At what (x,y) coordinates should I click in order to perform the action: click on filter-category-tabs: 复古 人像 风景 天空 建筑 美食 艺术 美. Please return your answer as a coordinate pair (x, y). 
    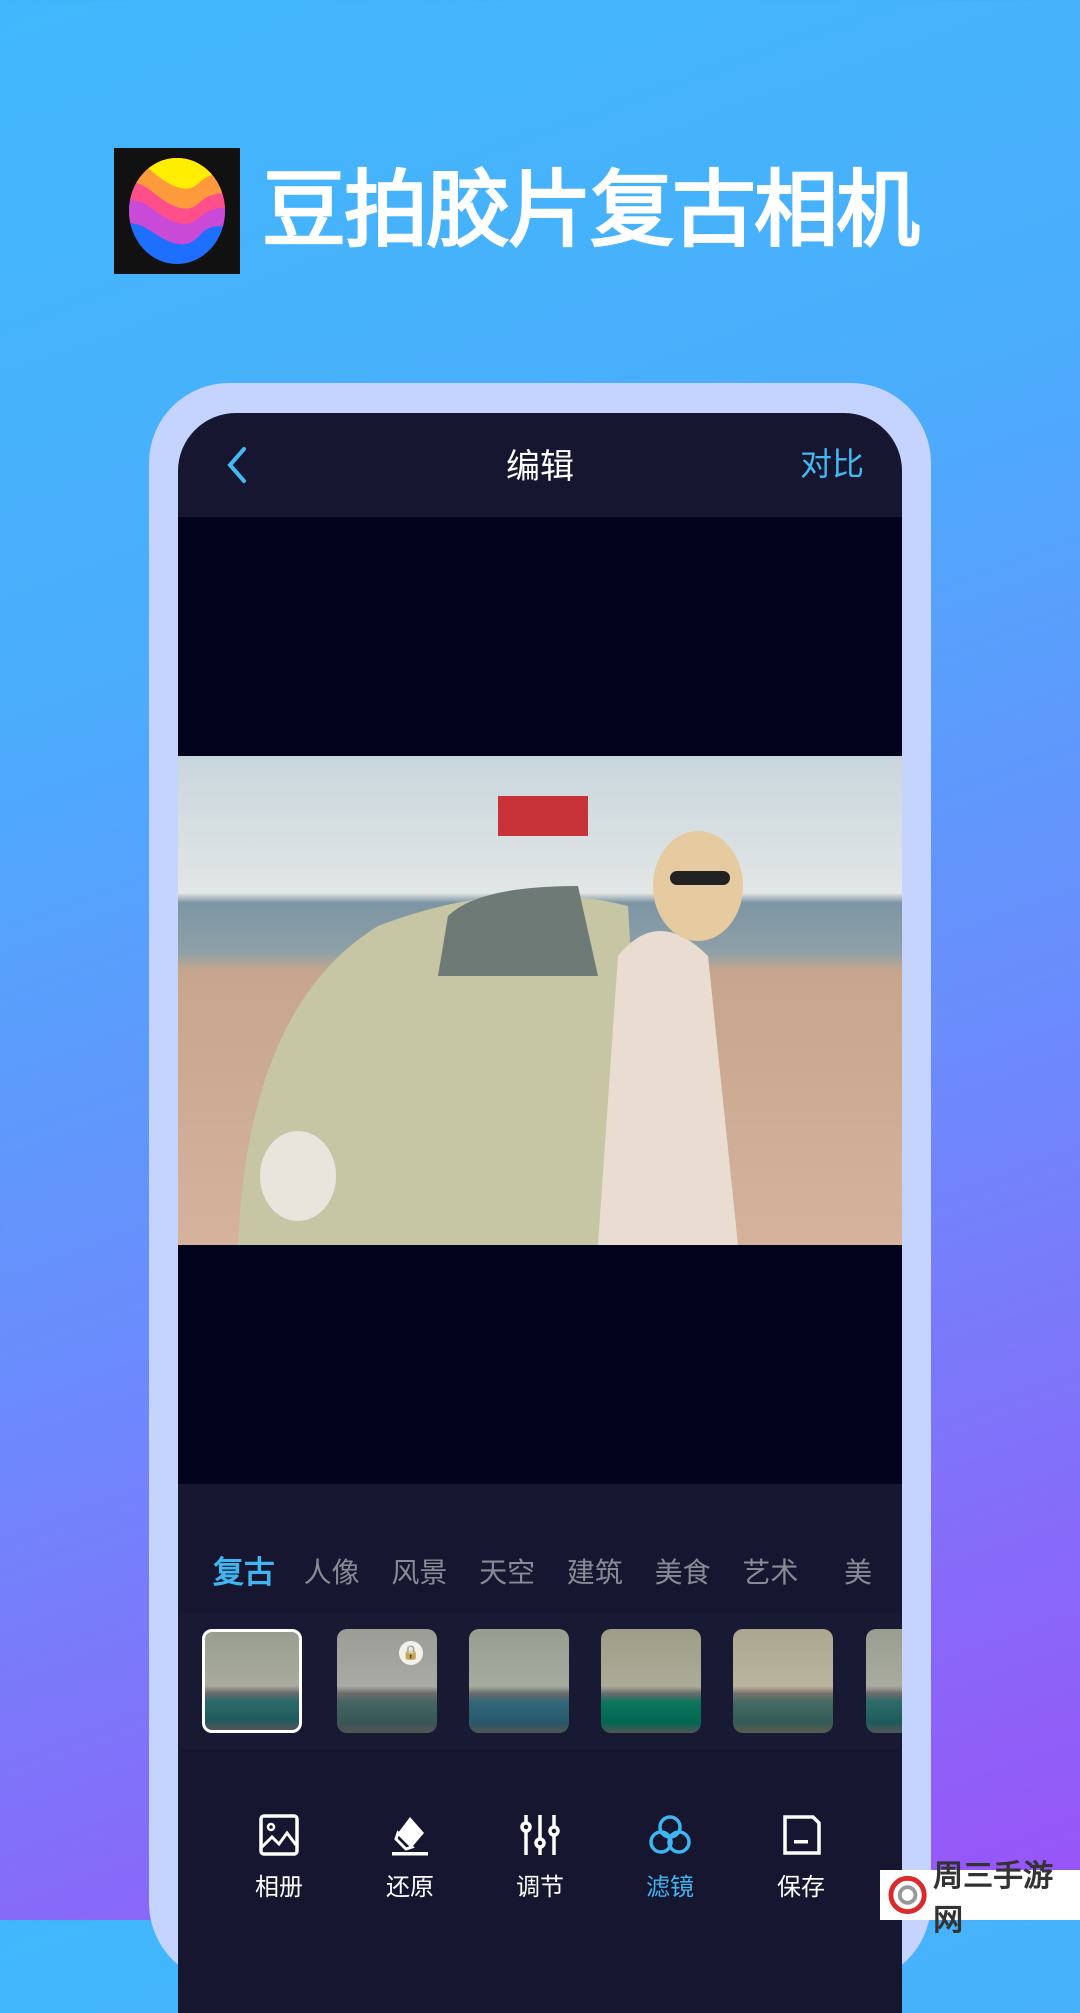
    Looking at the image, I should click on (540, 1573).